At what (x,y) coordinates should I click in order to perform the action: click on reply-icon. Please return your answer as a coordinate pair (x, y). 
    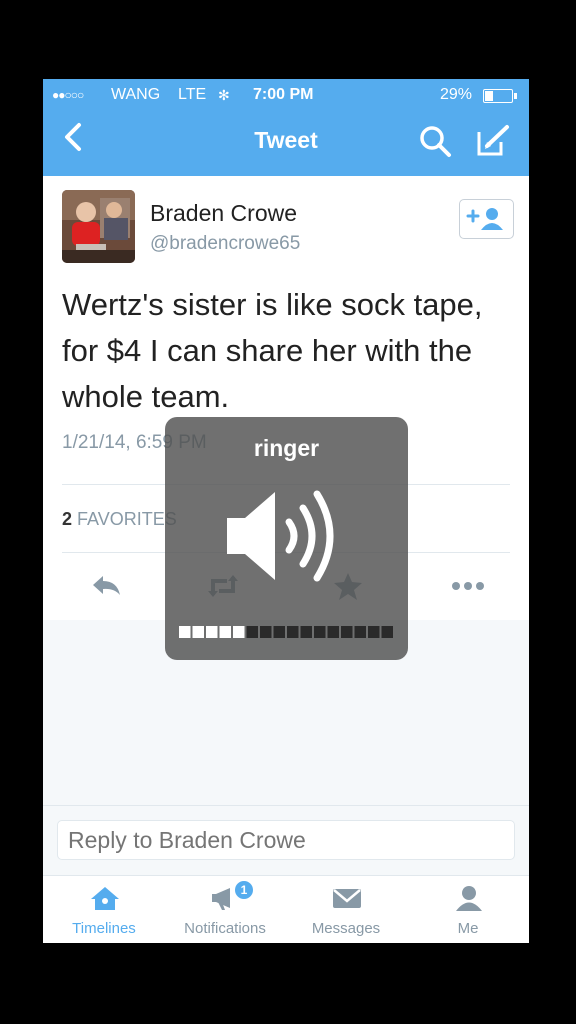
    Looking at the image, I should click on (106, 585).